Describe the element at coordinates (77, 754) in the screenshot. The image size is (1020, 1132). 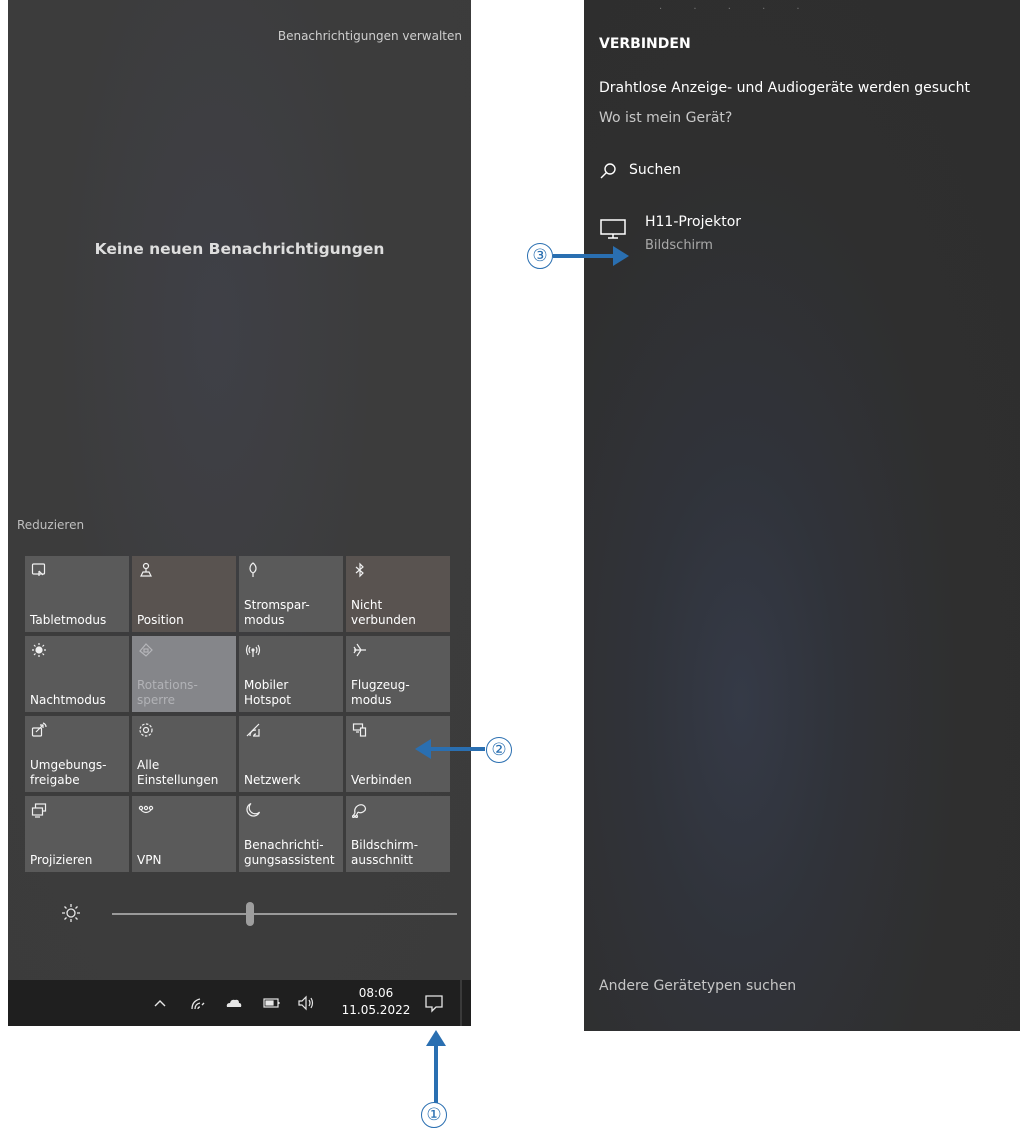
I see `tile-nearby-sharing: Umgebungs- freigabe` at that location.